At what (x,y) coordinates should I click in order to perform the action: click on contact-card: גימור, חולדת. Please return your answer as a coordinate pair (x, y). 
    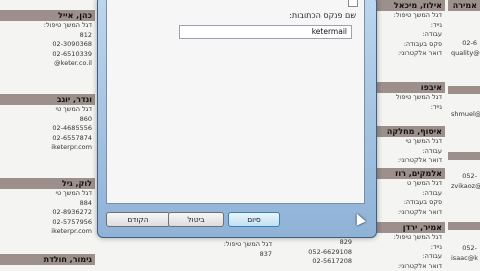
    Looking at the image, I should click on (47, 259).